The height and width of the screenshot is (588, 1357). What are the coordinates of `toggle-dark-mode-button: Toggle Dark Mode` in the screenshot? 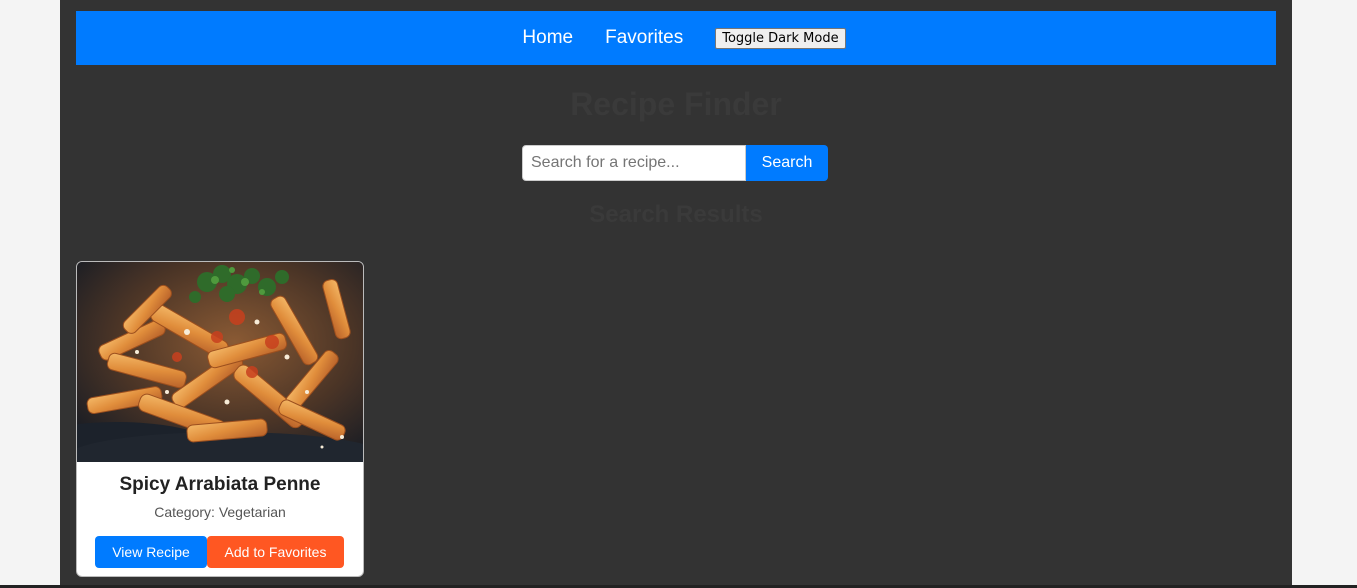 It's located at (780, 38).